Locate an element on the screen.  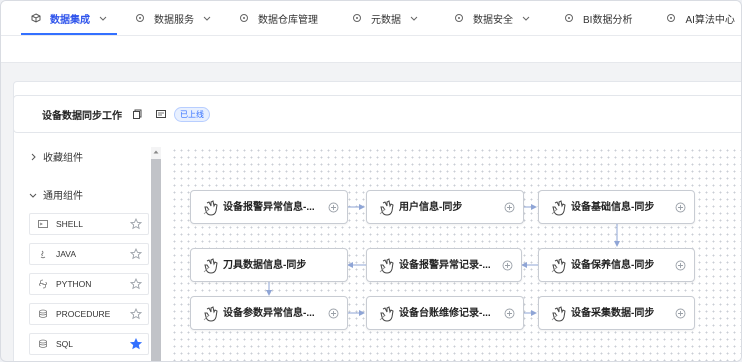
copy-icon is located at coordinates (137, 114).